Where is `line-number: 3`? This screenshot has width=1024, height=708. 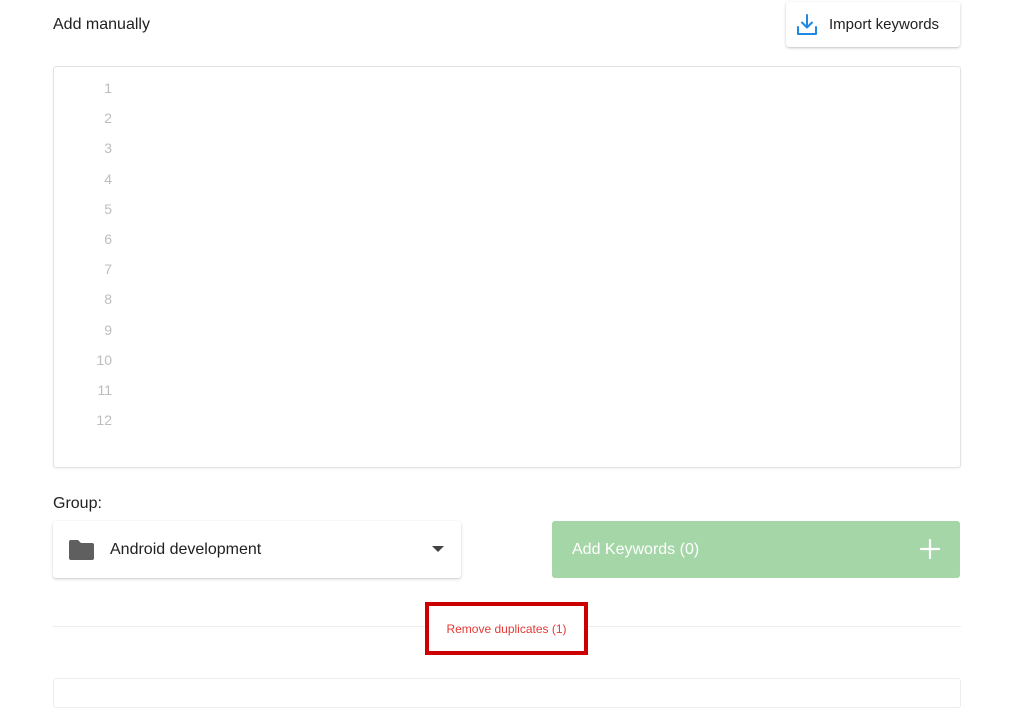
line-number: 3 is located at coordinates (108, 148).